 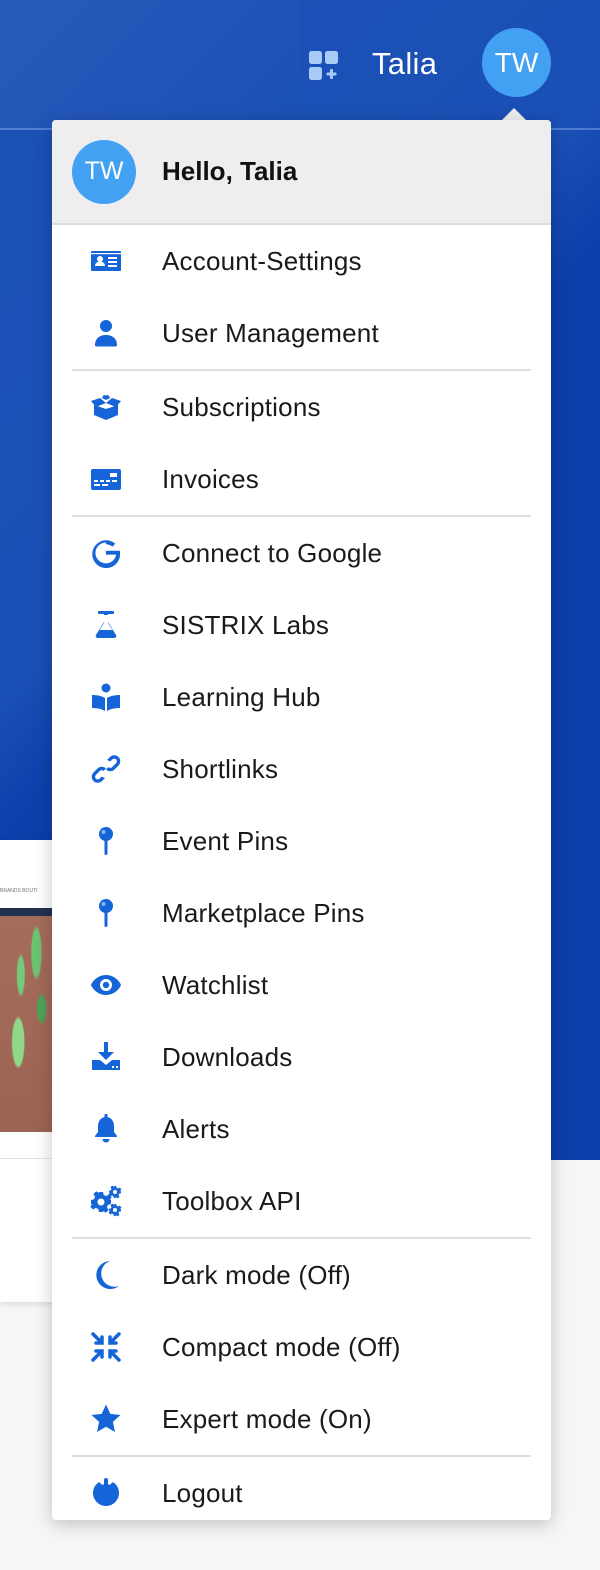 What do you see at coordinates (106, 333) in the screenshot?
I see `user-icon` at bounding box center [106, 333].